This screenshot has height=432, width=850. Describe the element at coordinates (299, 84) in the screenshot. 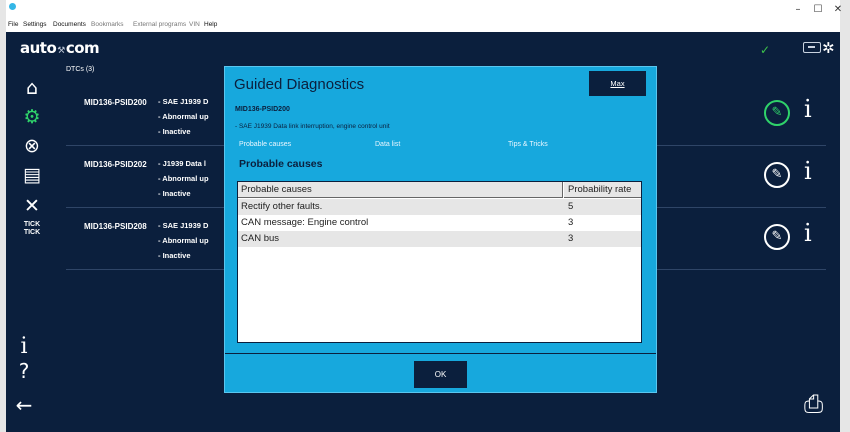

I see `dialog-title: Guided Diagnostics` at that location.